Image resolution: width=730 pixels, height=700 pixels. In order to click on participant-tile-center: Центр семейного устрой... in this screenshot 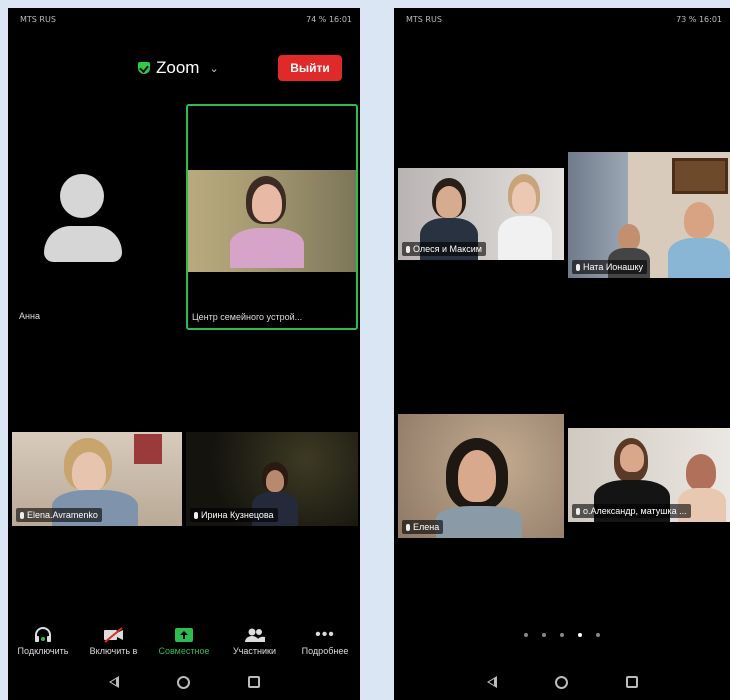, I will do `click(272, 217)`.